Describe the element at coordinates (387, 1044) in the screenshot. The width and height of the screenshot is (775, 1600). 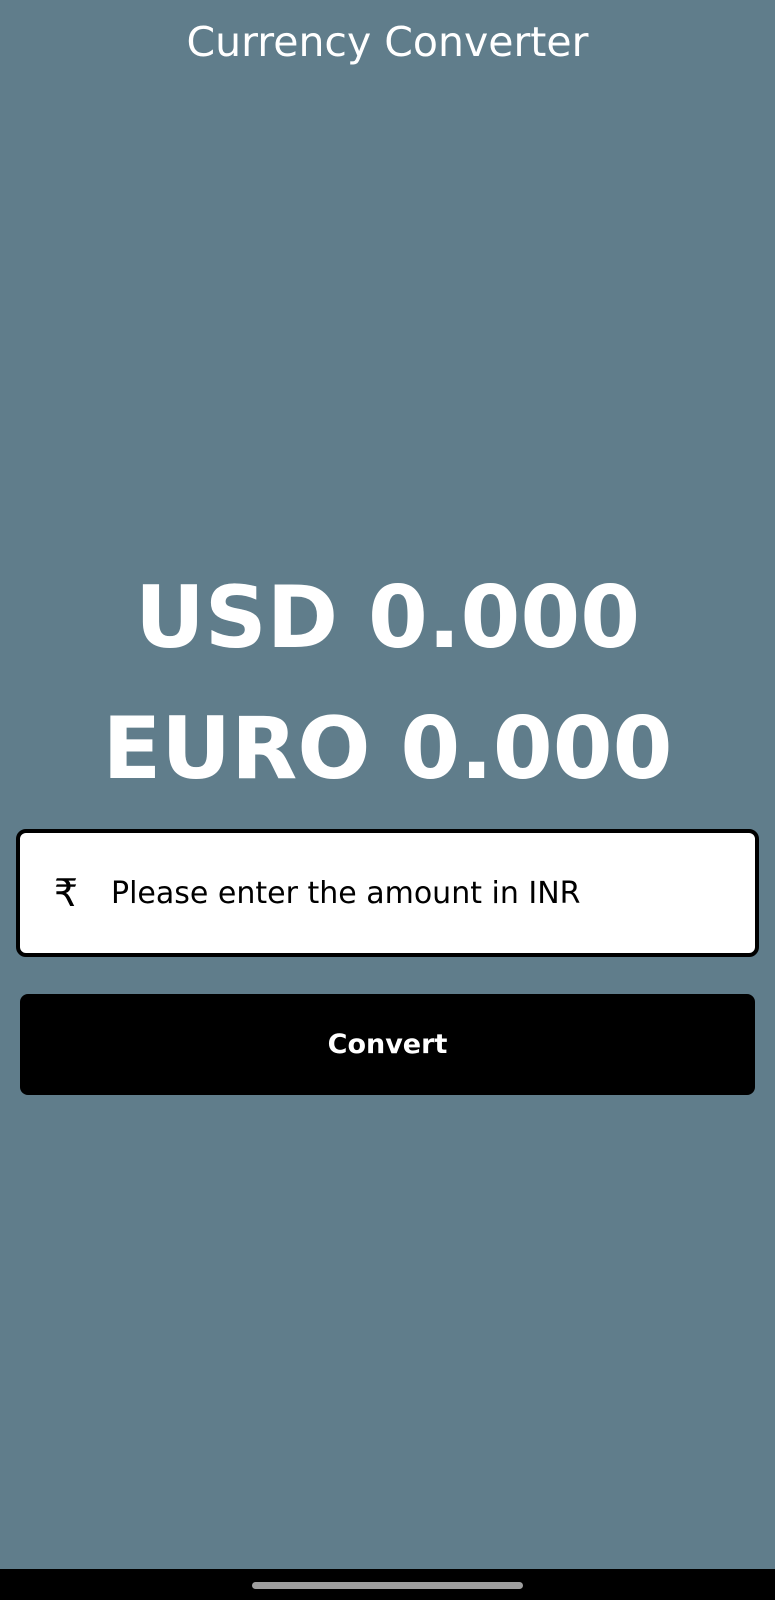
I see `convert-button: Convert` at that location.